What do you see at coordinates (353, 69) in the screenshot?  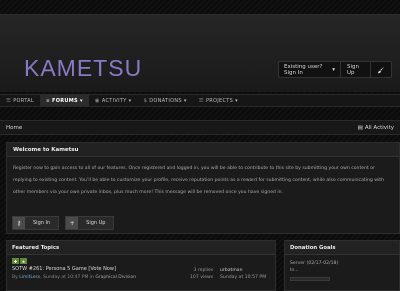 I see `signup-label: Sign Up` at bounding box center [353, 69].